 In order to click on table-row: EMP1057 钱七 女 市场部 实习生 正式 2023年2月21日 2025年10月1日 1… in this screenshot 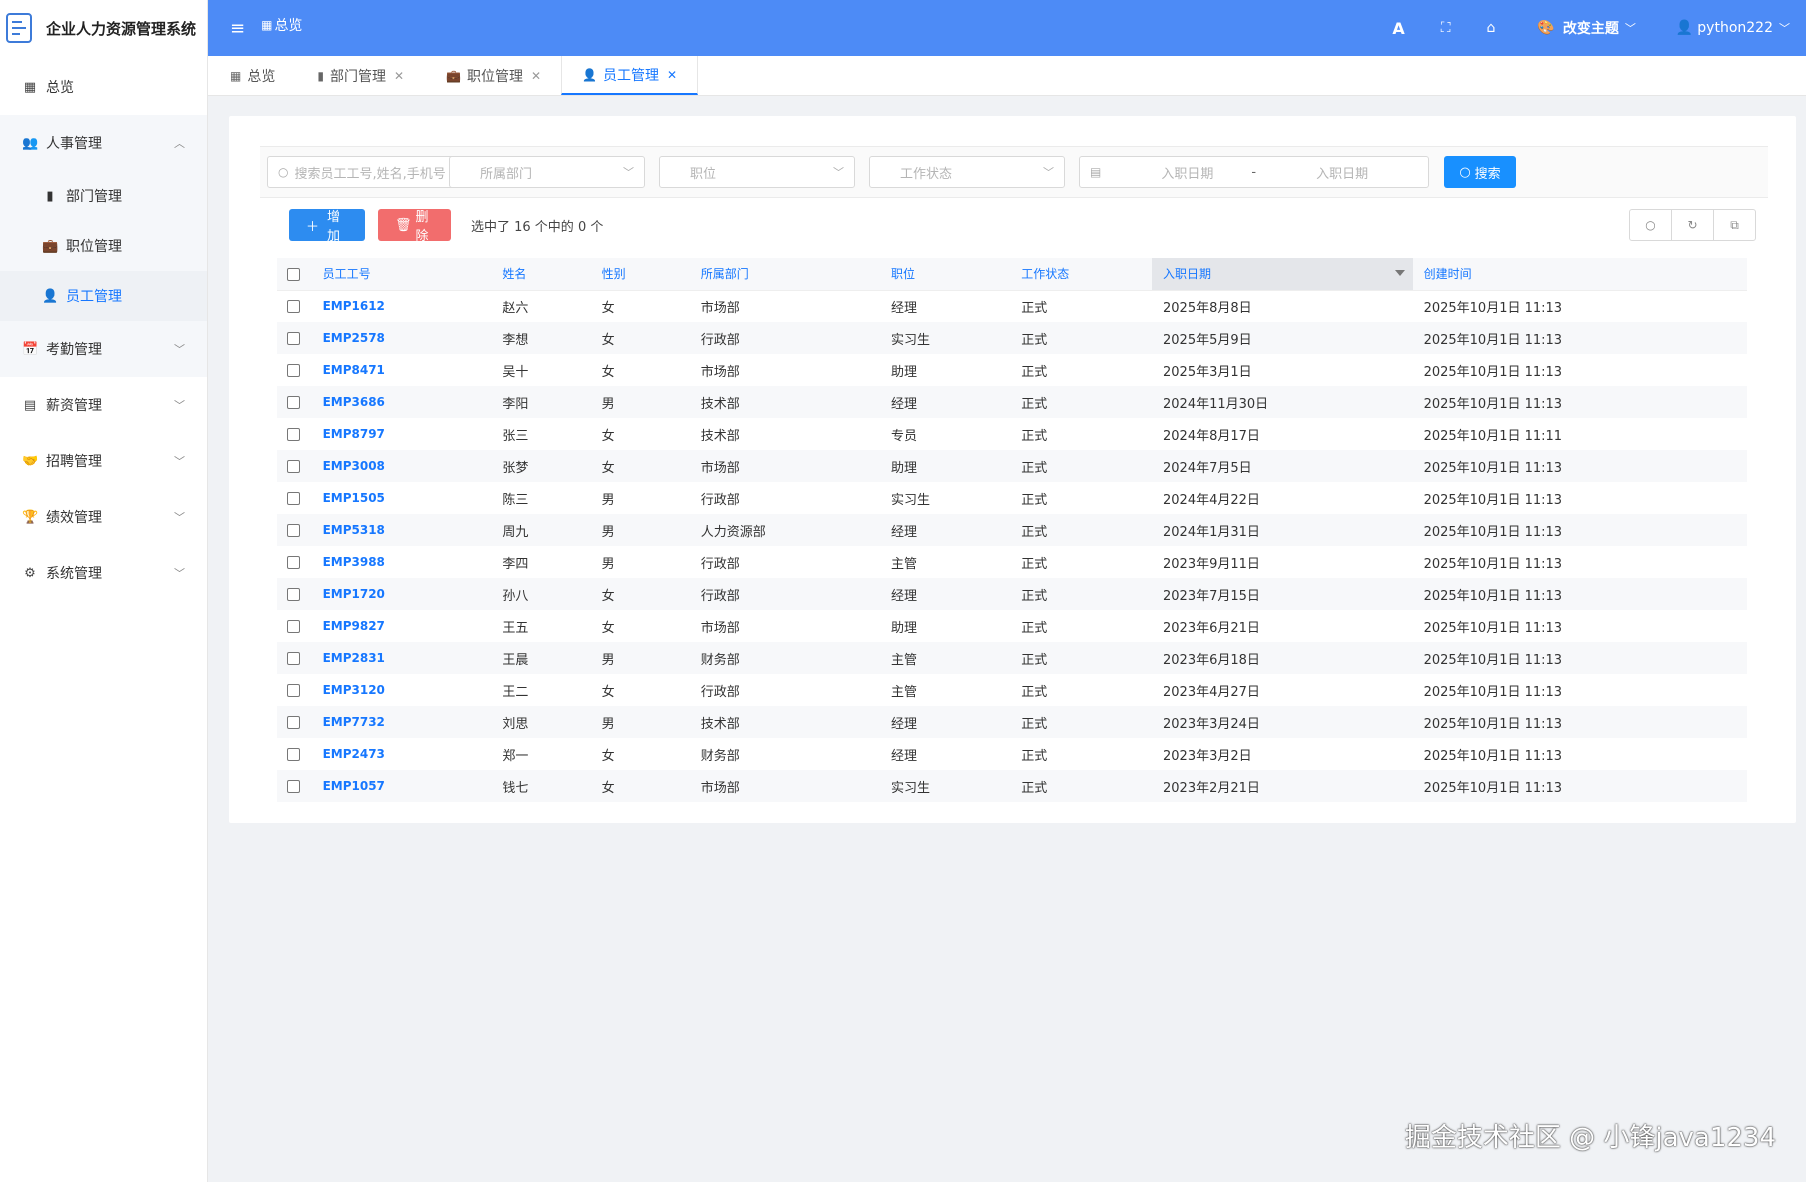, I will do `click(1012, 786)`.